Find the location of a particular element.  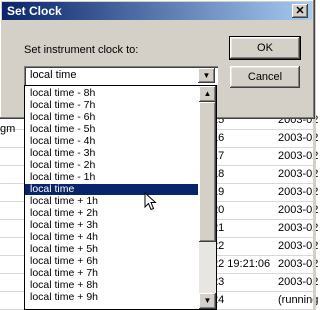

dropdown-option: local time - 7h is located at coordinates (111, 105).